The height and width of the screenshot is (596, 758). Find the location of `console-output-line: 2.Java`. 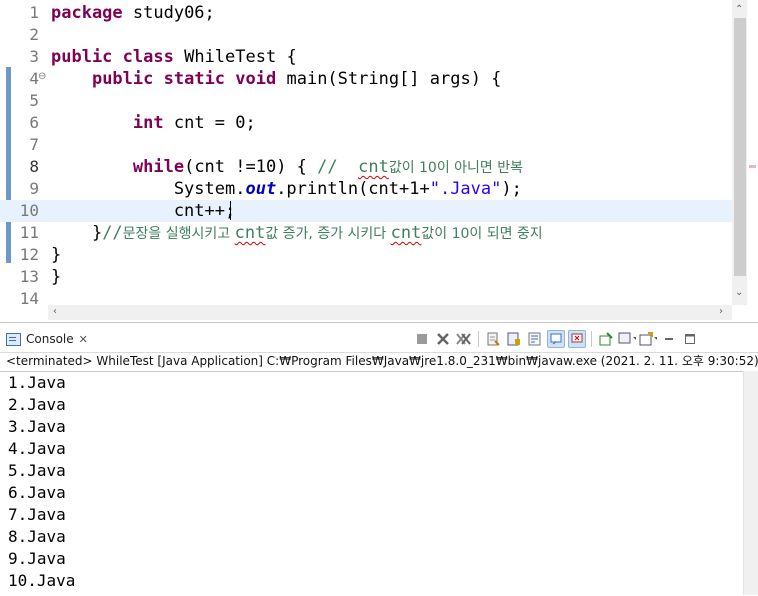

console-output-line: 2.Java is located at coordinates (37, 404).